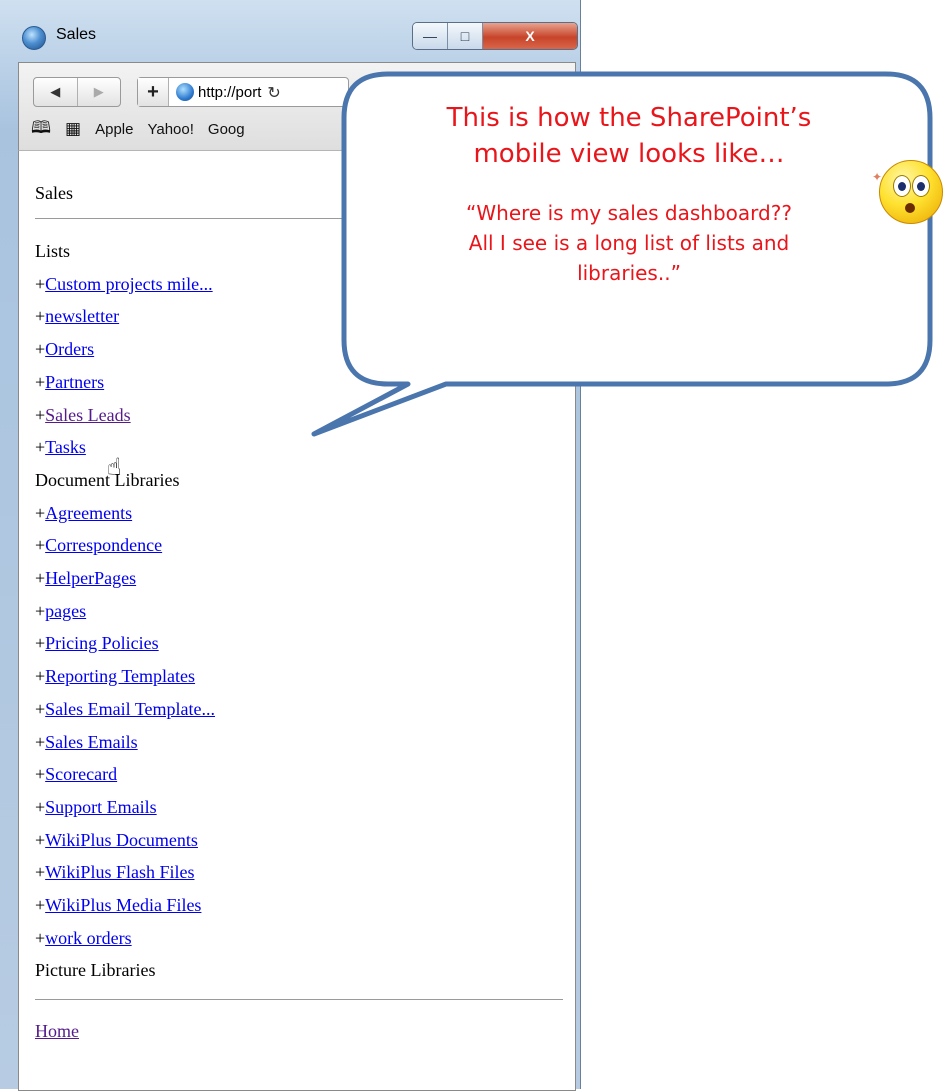  Describe the element at coordinates (57, 1031) in the screenshot. I see `home-link: Home` at that location.